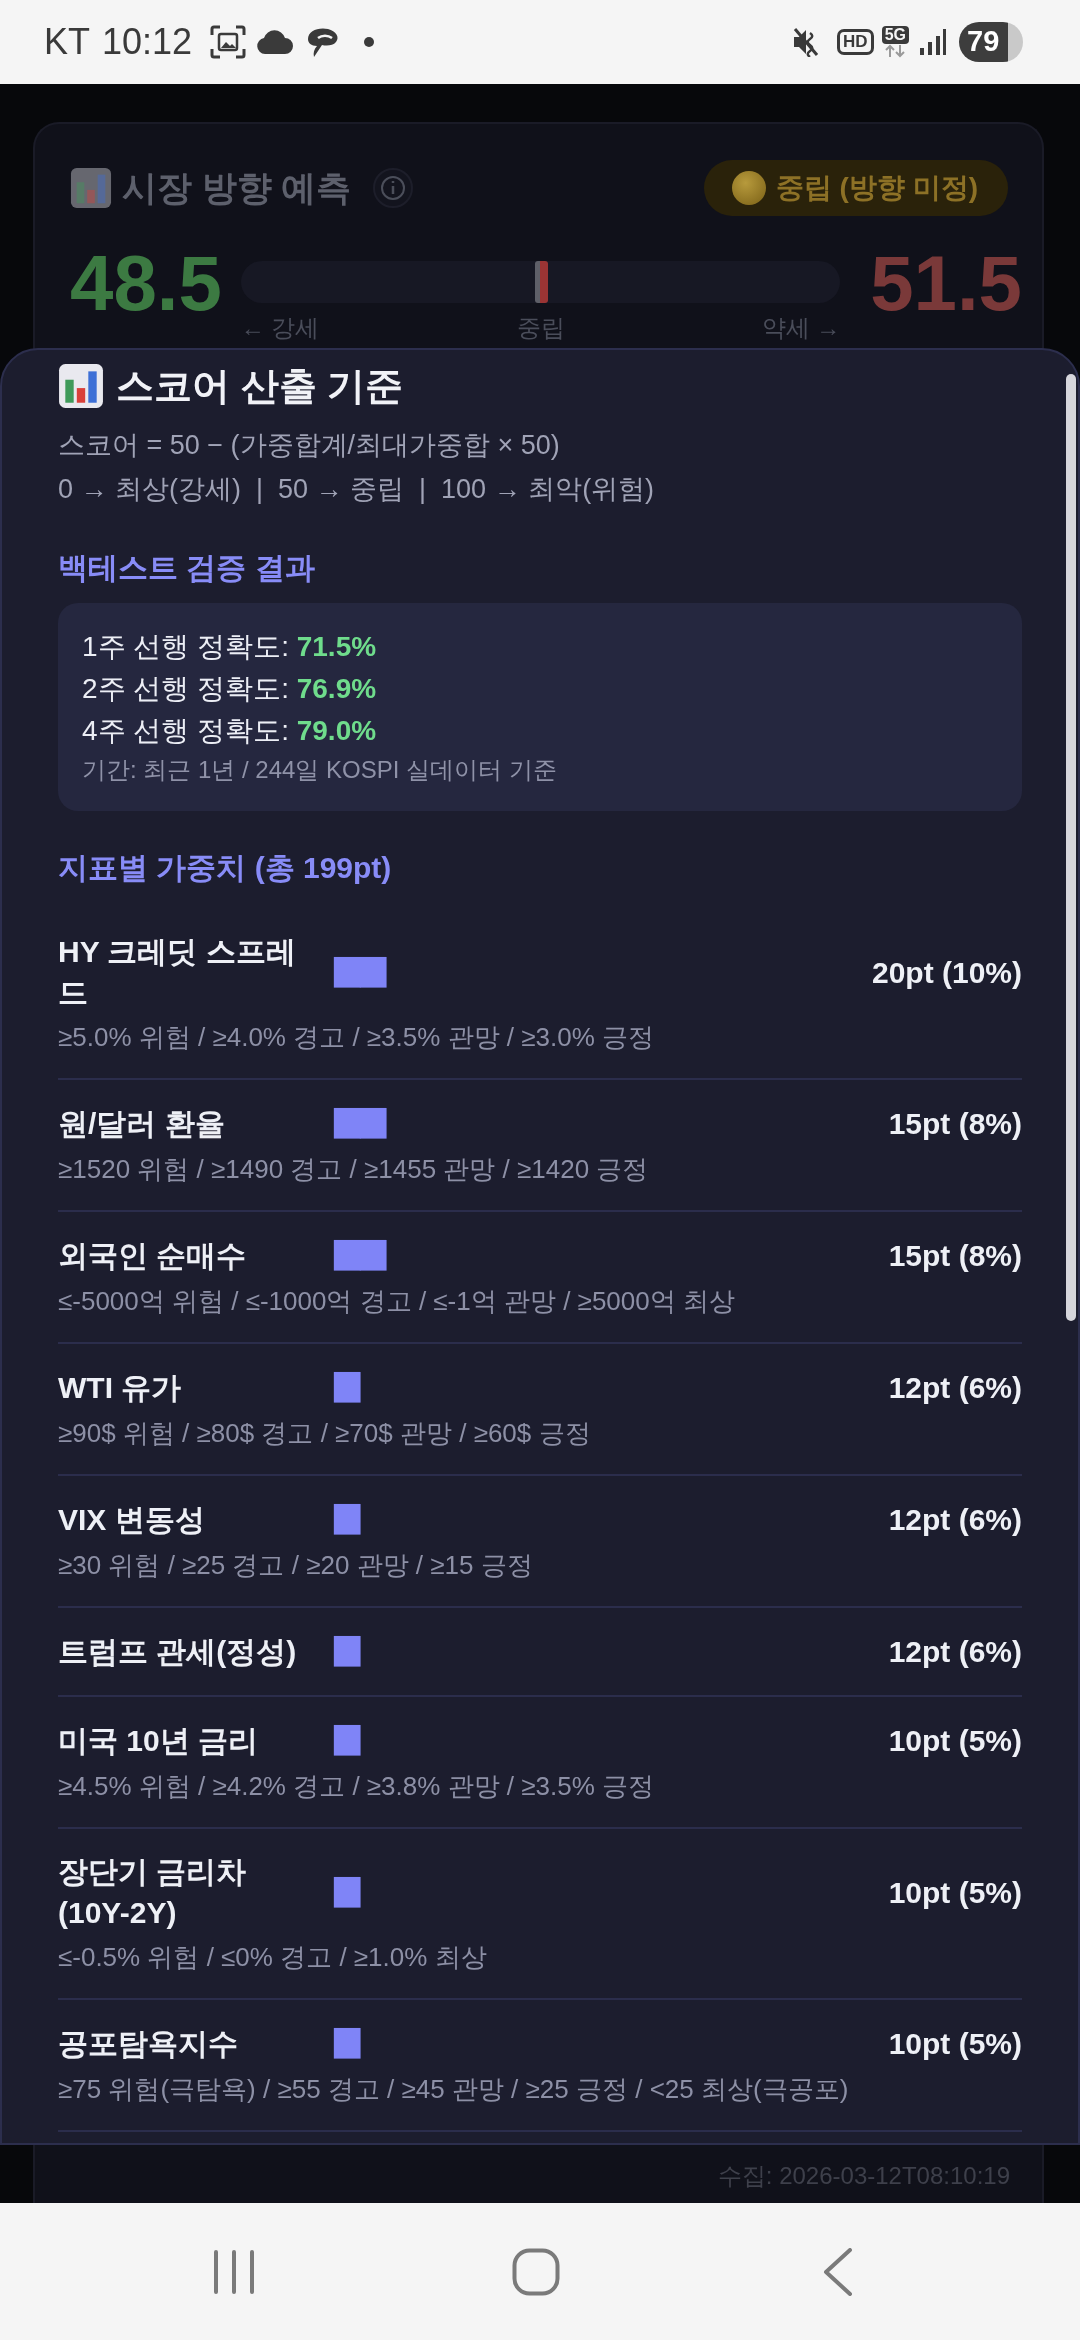 This screenshot has width=1080, height=2340. What do you see at coordinates (225, 868) in the screenshot?
I see `weights-heading: 지표별 가중치 (총 199pt)` at bounding box center [225, 868].